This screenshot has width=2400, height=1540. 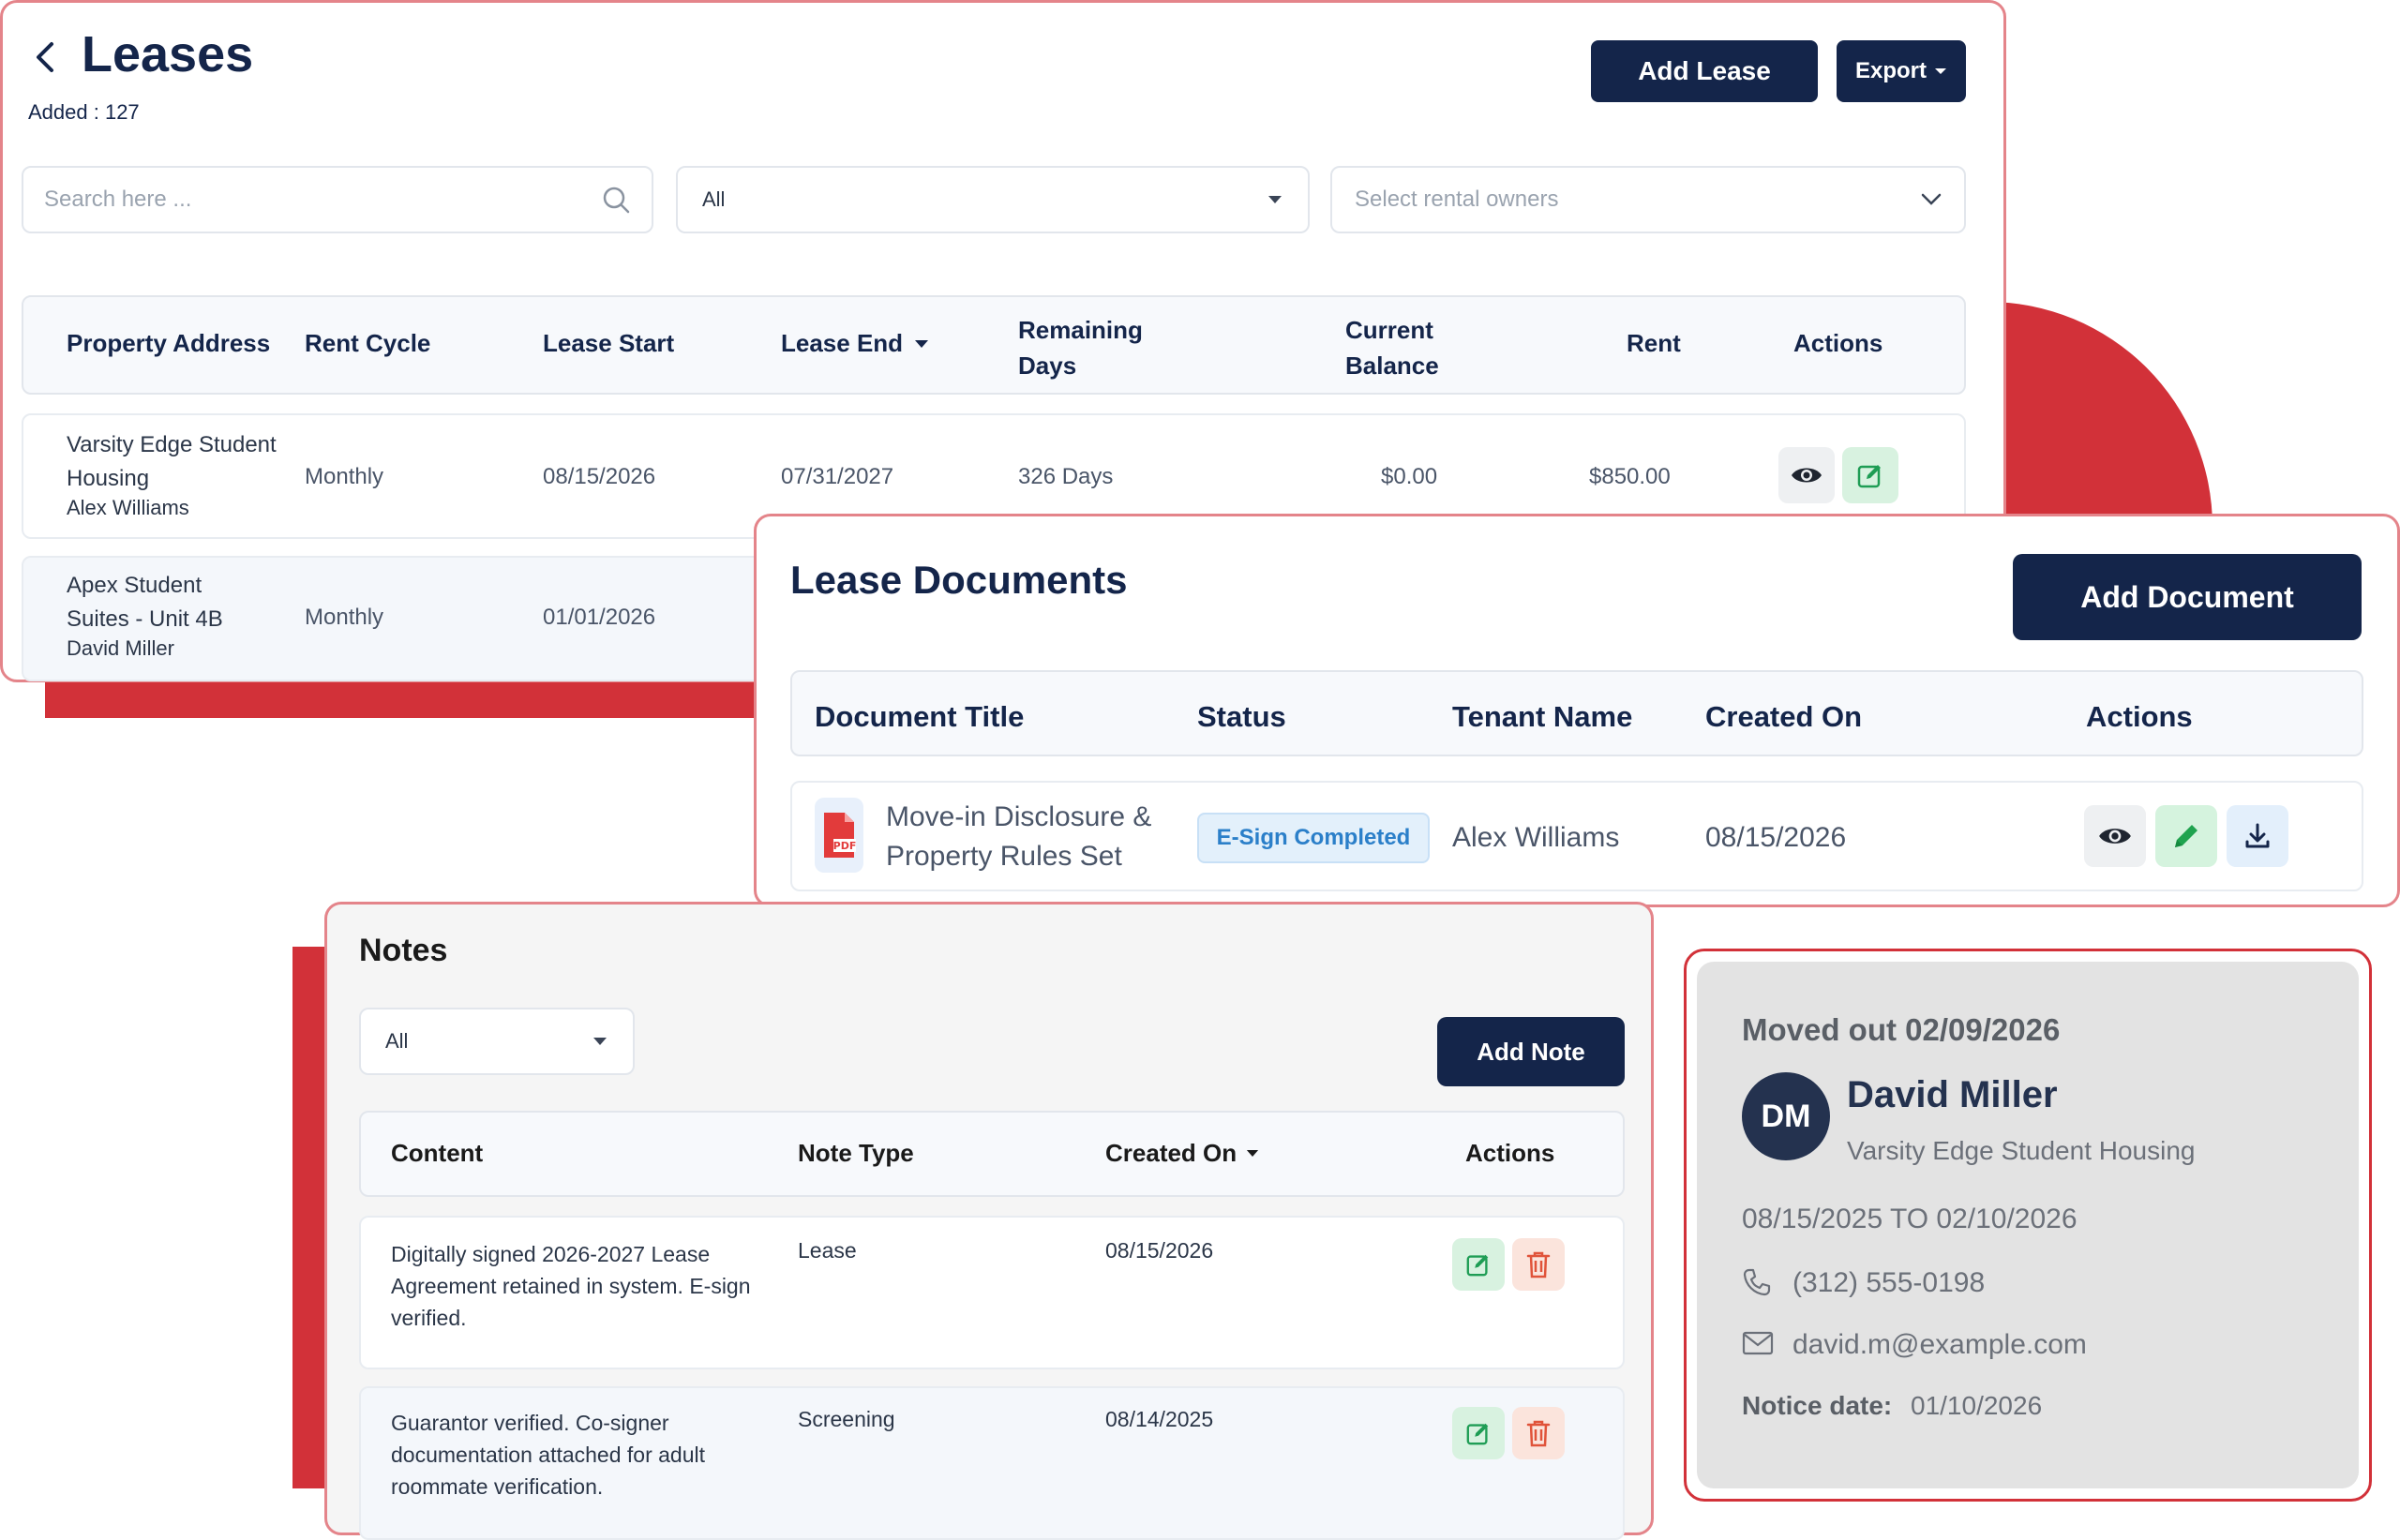 What do you see at coordinates (599, 476) in the screenshot?
I see `lease-start: 08/15/2026` at bounding box center [599, 476].